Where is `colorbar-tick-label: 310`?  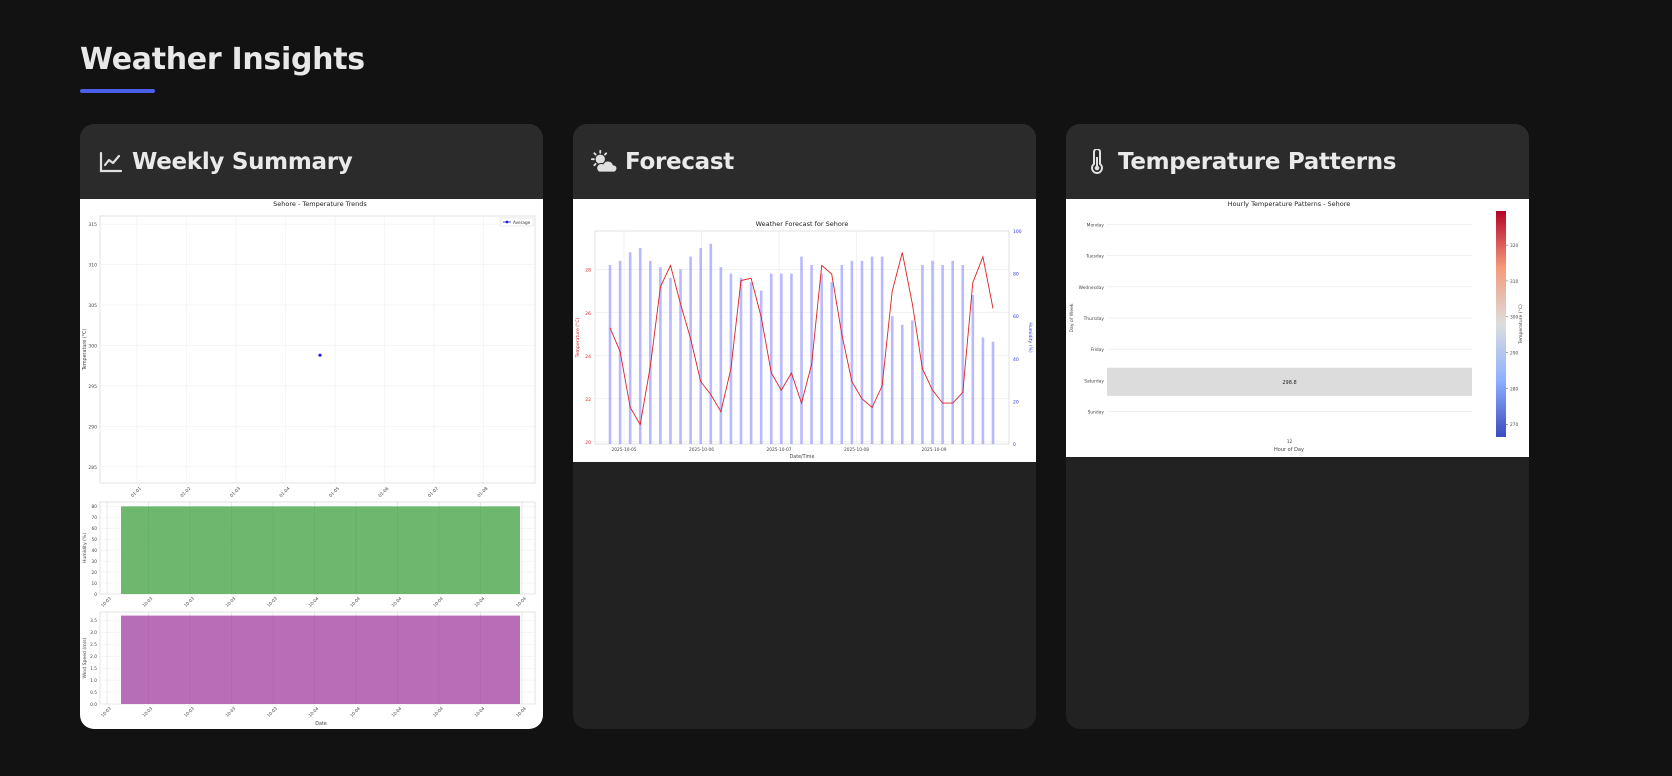
colorbar-tick-label: 310 is located at coordinates (1514, 282).